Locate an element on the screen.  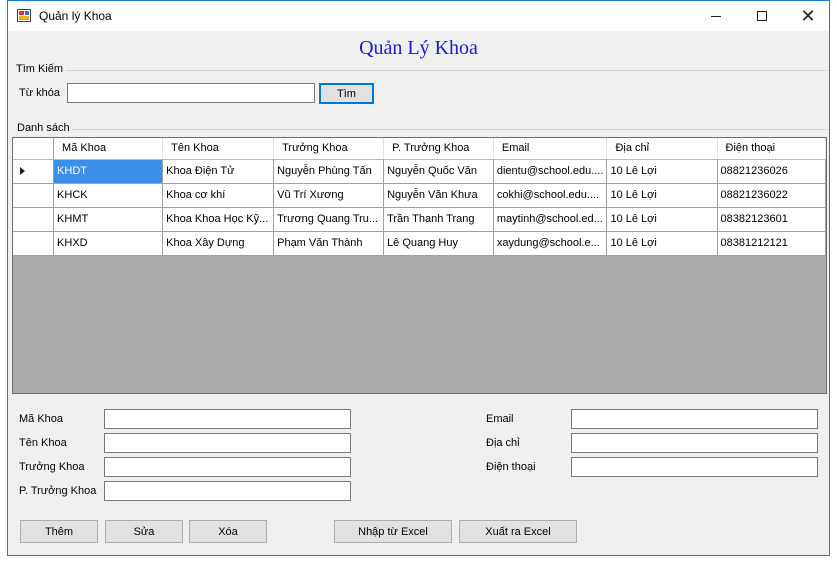
search-group-divider is located at coordinates (446, 70).